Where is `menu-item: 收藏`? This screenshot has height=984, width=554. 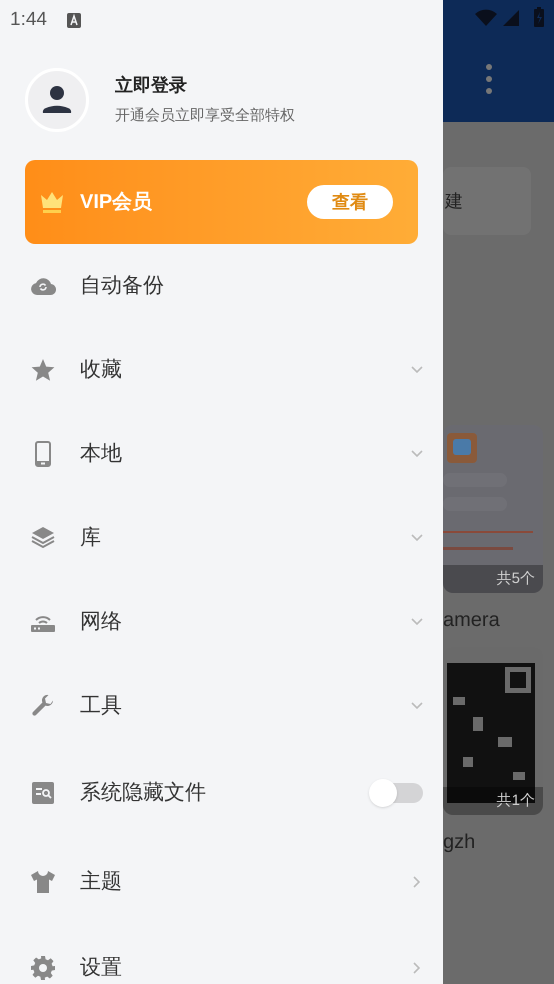 menu-item: 收藏 is located at coordinates (101, 370).